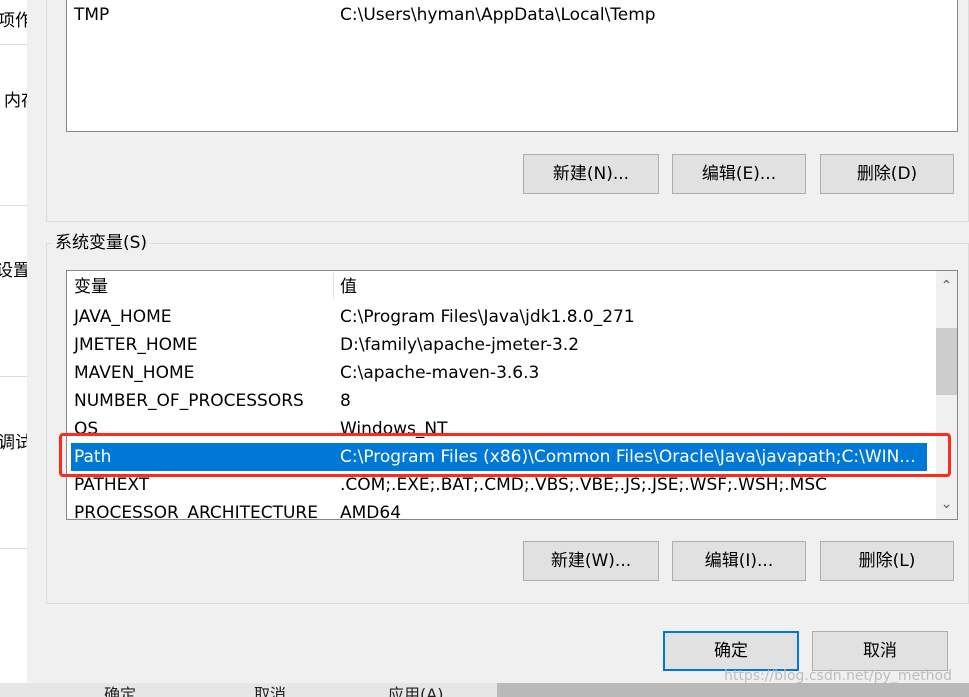  Describe the element at coordinates (14, 348) in the screenshot. I see `background-window: 项作 内存 设置 调试信` at that location.